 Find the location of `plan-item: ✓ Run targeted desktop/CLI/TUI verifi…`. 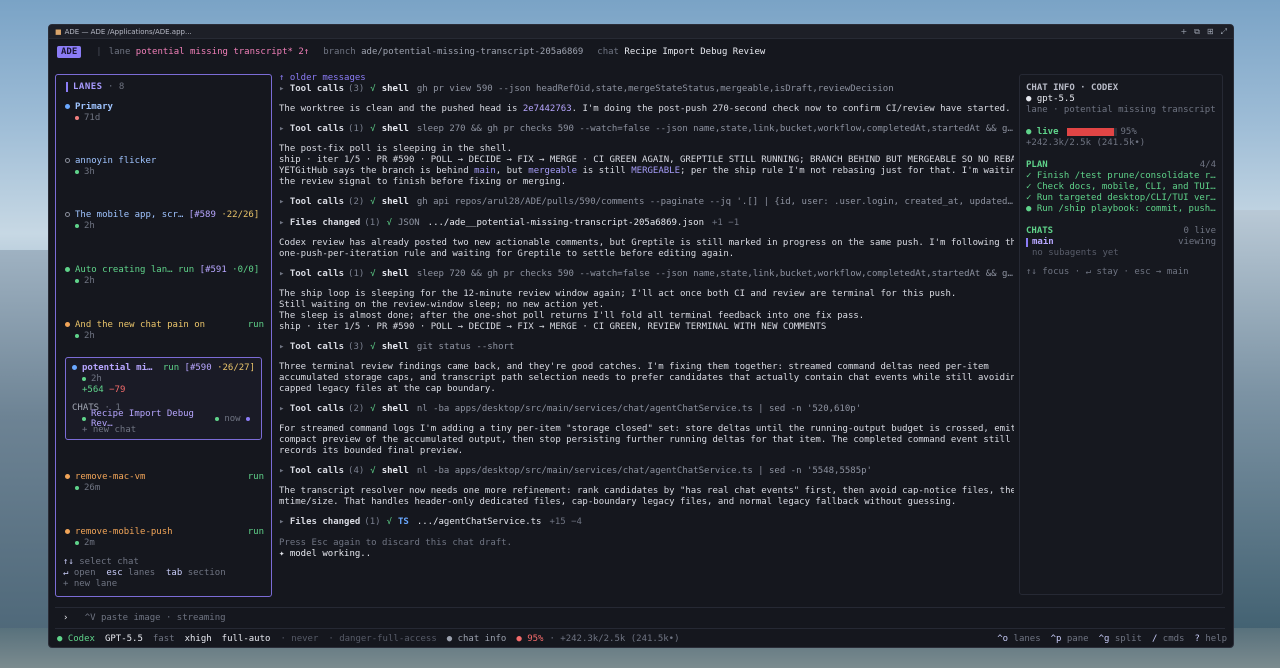

plan-item: ✓ Run targeted desktop/CLI/TUI verifi… is located at coordinates (1121, 198).